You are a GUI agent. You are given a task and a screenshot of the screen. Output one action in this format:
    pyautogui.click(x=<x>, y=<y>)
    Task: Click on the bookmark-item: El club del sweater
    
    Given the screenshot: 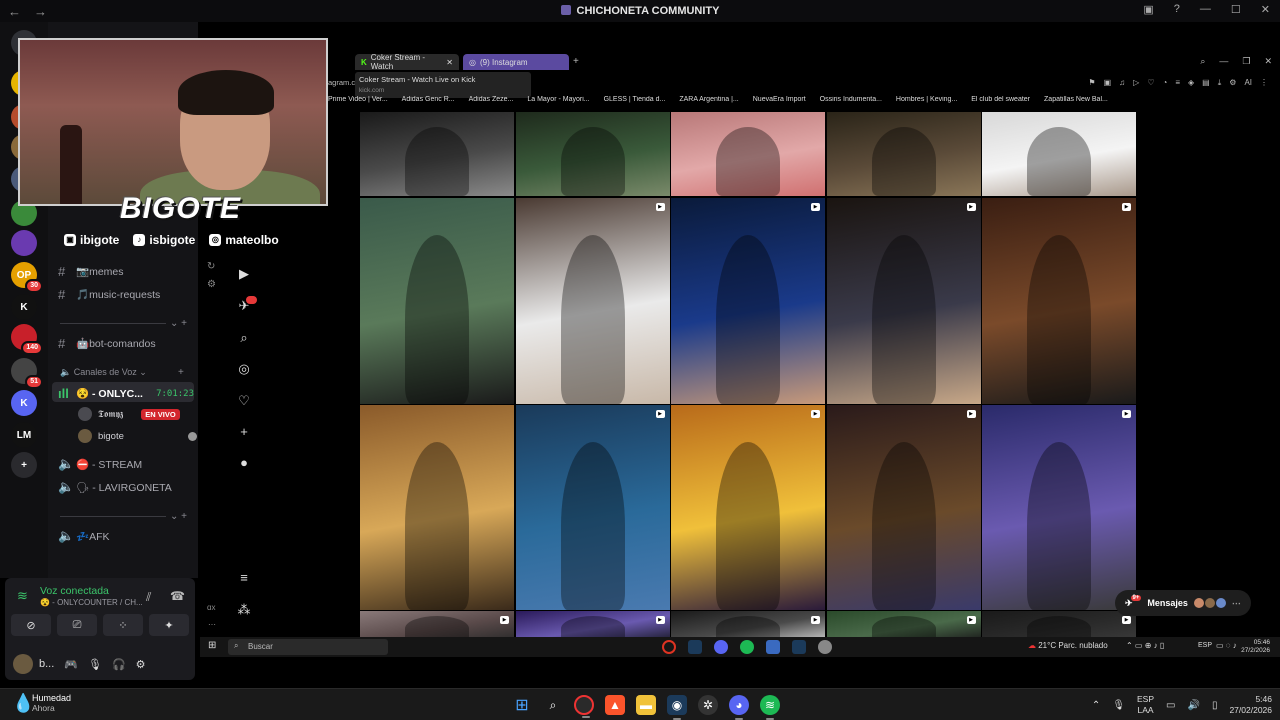 What is the action you would take?
    pyautogui.click(x=1000, y=102)
    